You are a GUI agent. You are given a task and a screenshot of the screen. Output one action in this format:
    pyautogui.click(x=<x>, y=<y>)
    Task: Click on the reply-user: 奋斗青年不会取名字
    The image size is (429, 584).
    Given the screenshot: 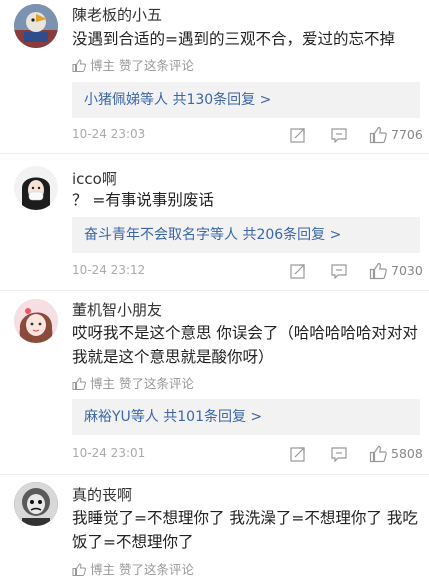 What is the action you would take?
    pyautogui.click(x=147, y=235)
    